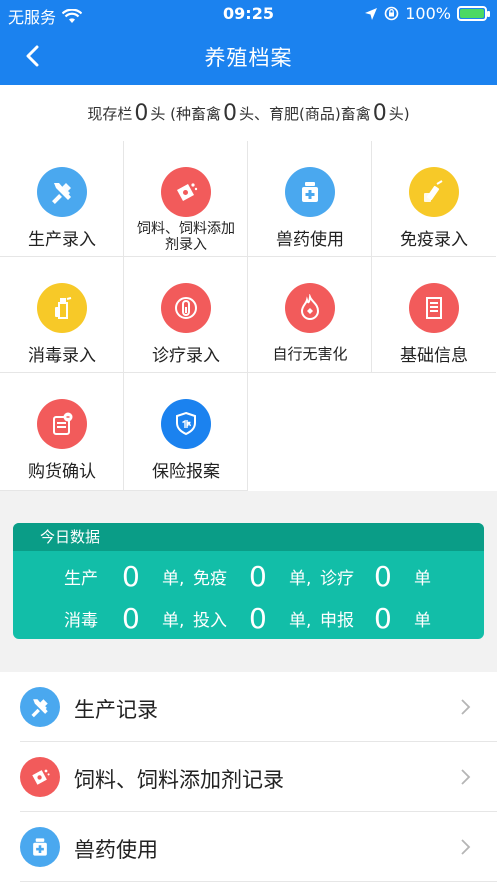  I want to click on grid-item-label: 消毒录入, so click(62, 356).